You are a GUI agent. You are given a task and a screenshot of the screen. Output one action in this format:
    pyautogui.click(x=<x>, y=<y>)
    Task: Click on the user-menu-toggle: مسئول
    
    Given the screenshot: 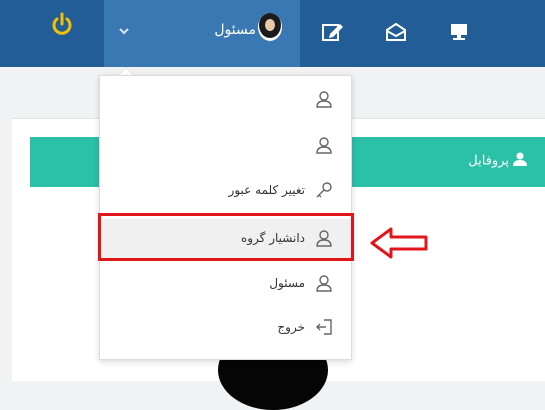 What is the action you would take?
    pyautogui.click(x=202, y=33)
    